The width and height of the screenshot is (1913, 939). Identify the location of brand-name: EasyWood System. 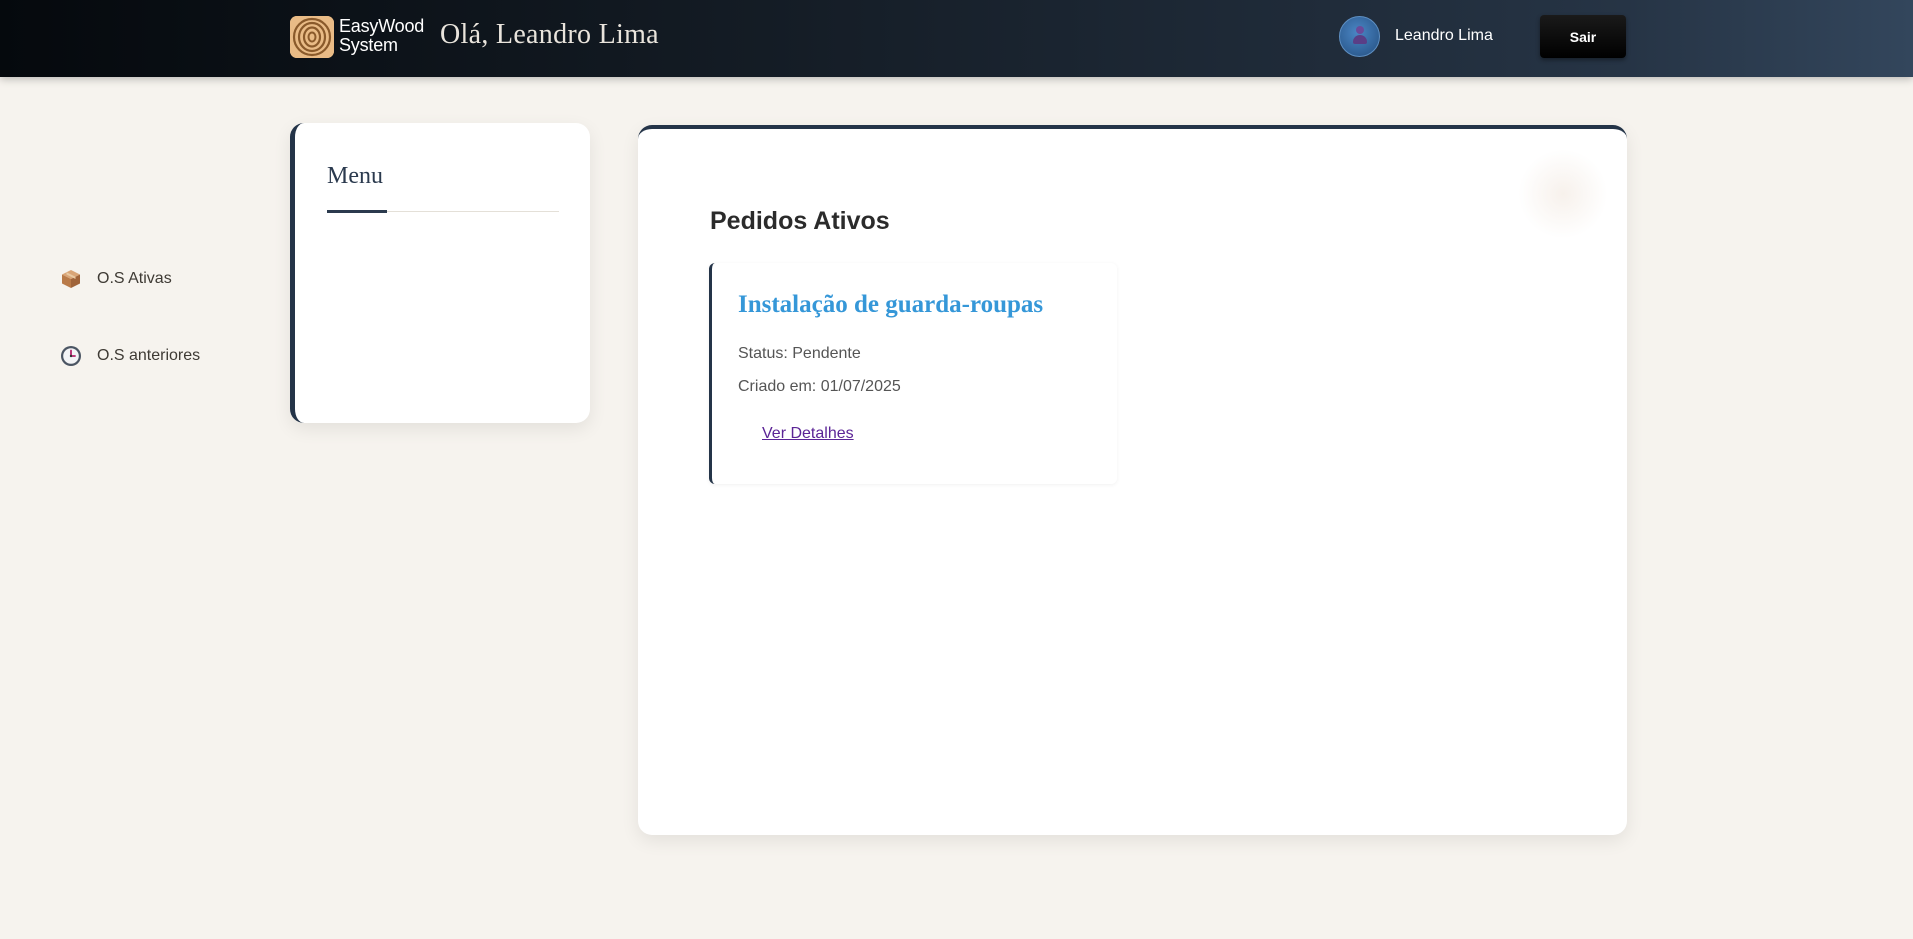
(381, 36).